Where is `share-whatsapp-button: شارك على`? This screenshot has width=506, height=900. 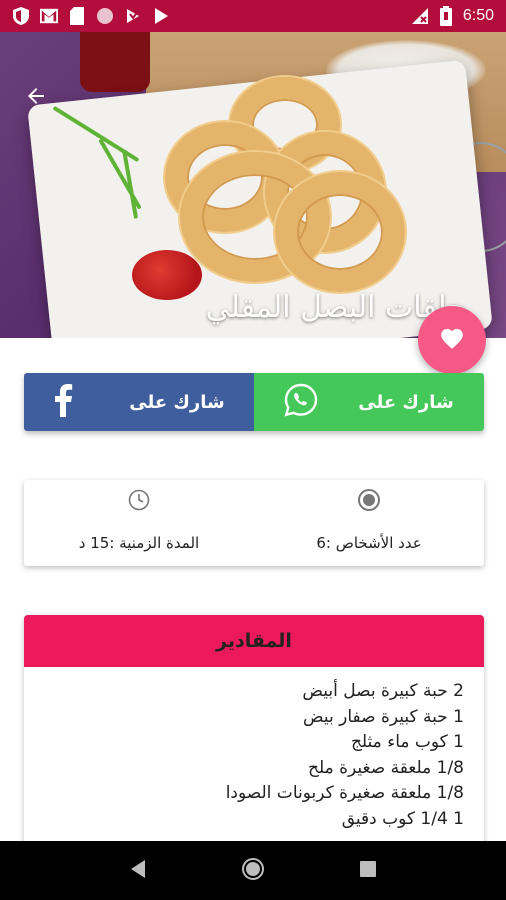
share-whatsapp-button: شارك على is located at coordinates (369, 402).